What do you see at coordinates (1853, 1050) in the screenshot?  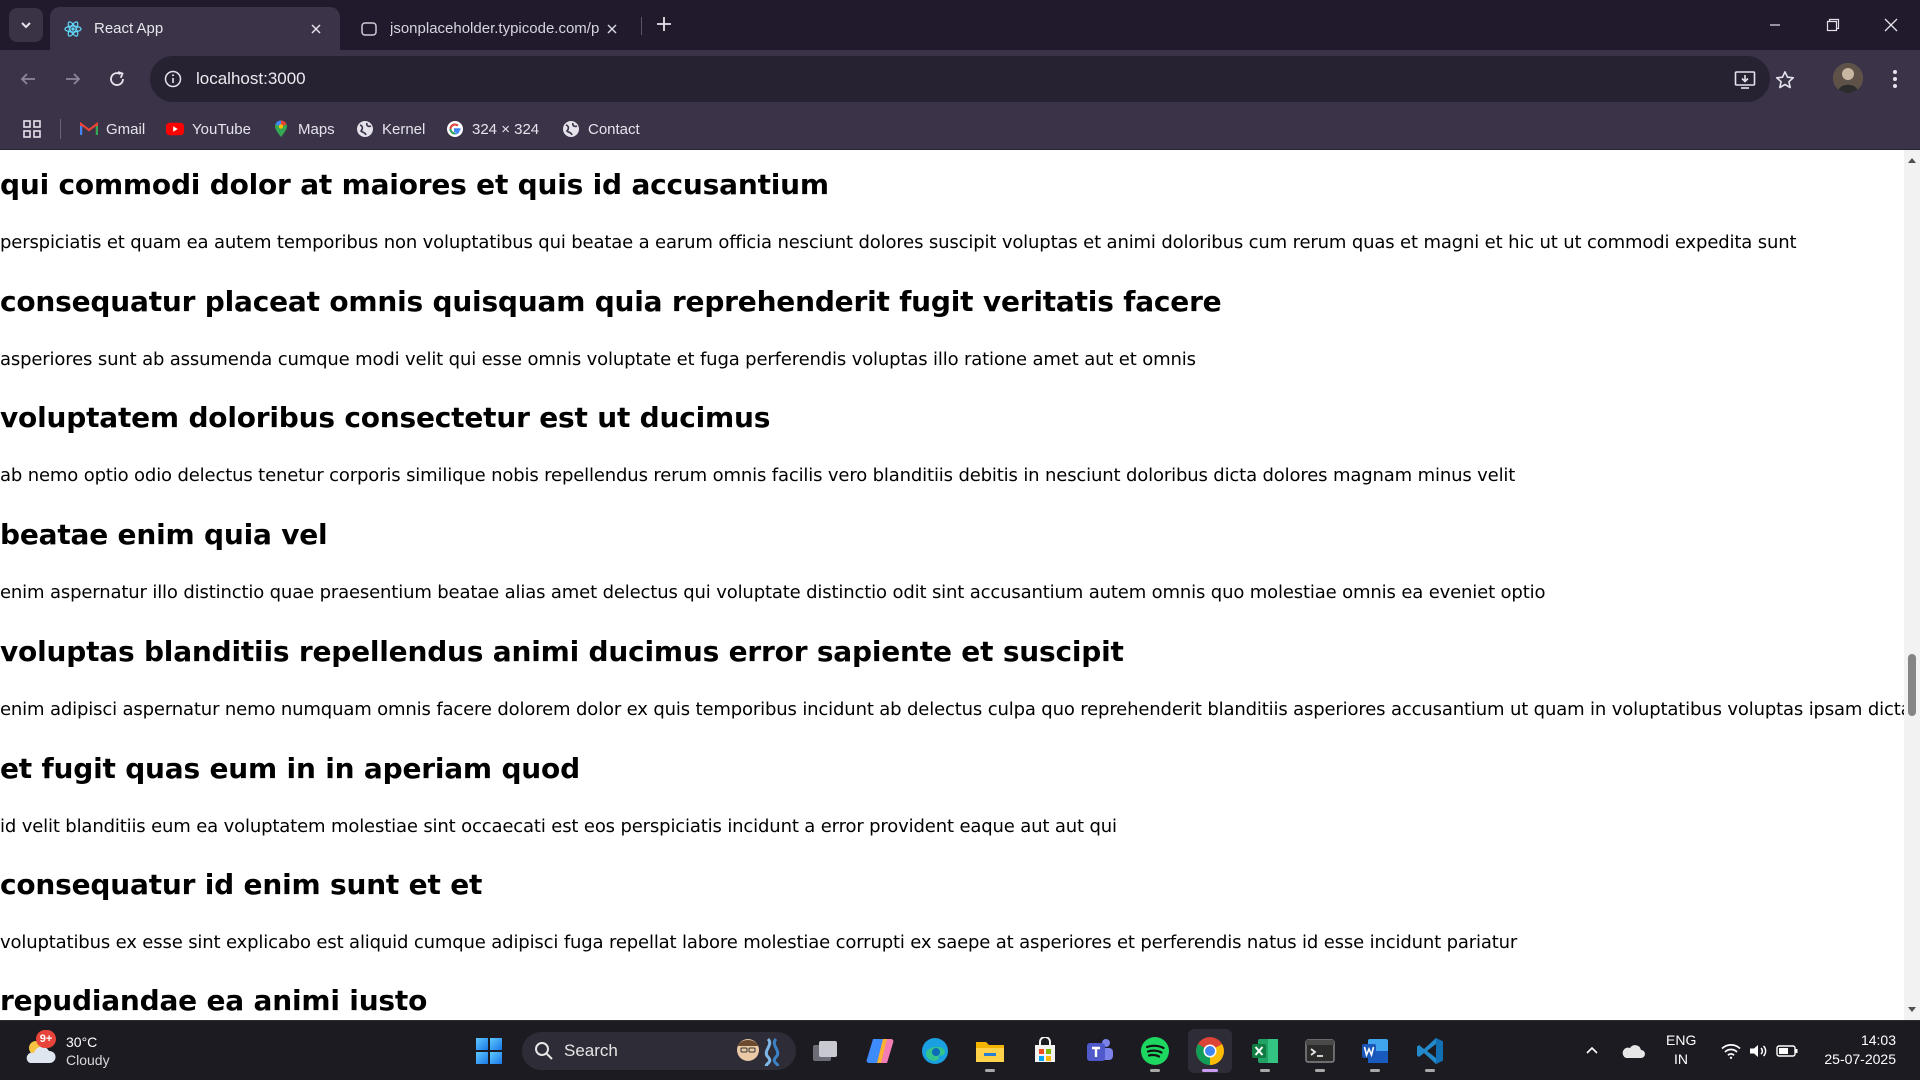 I see `system-clock: 14:03 25-07-2025` at bounding box center [1853, 1050].